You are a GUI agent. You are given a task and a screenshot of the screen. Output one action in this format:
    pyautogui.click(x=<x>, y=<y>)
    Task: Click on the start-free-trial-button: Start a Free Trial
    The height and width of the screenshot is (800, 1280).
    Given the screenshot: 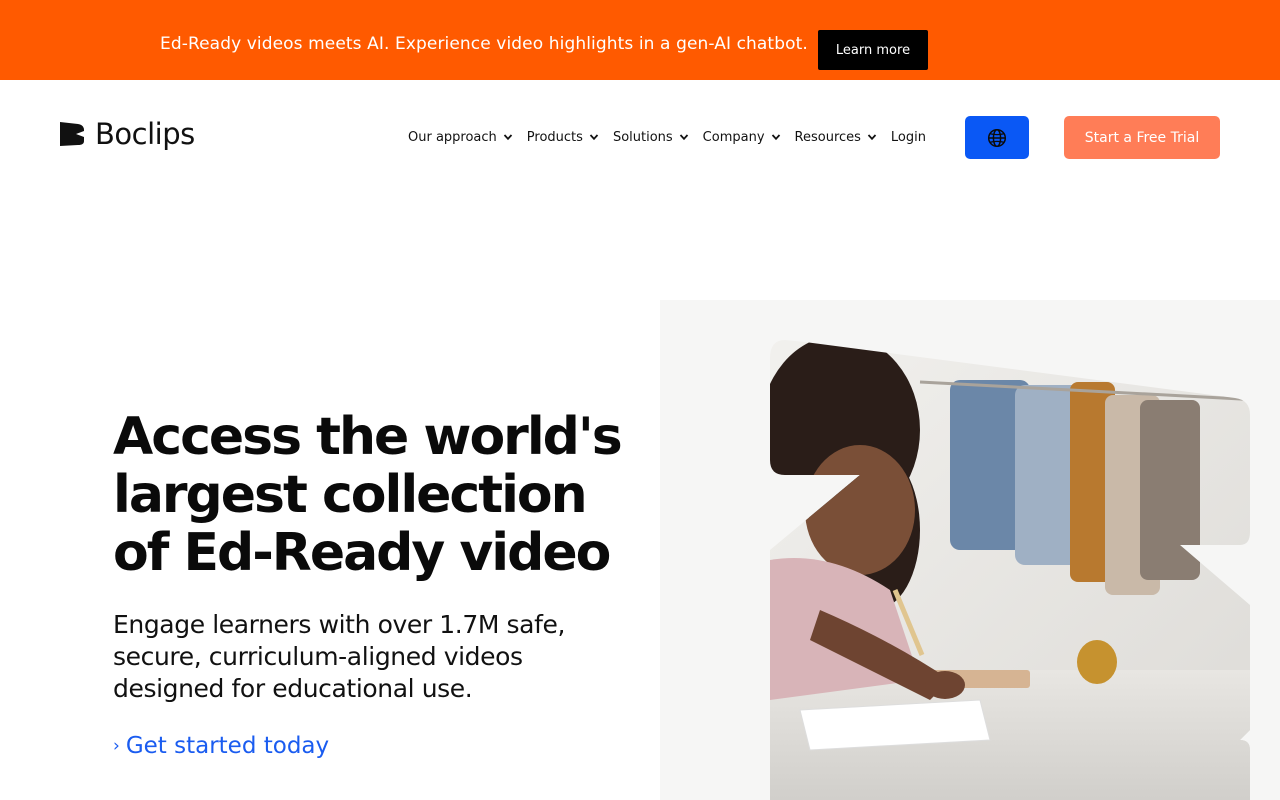 What is the action you would take?
    pyautogui.click(x=1142, y=137)
    